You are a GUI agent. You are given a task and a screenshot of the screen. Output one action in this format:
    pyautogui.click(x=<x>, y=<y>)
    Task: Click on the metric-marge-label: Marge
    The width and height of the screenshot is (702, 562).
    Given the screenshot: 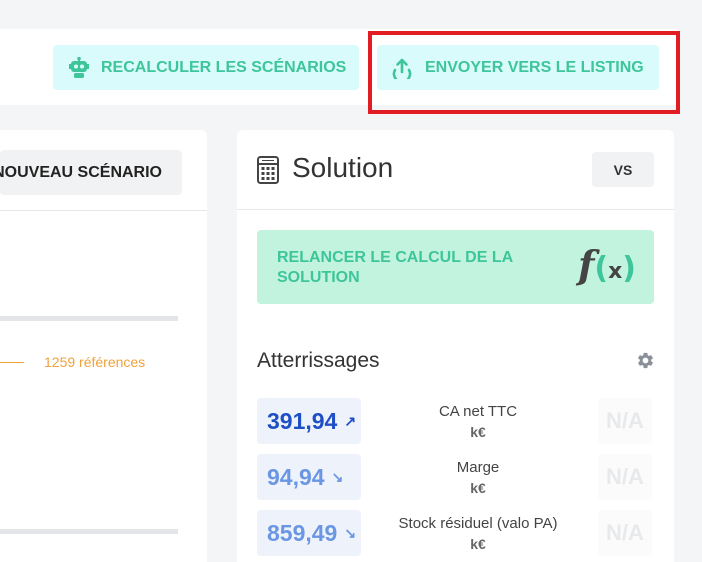 What is the action you would take?
    pyautogui.click(x=478, y=467)
    